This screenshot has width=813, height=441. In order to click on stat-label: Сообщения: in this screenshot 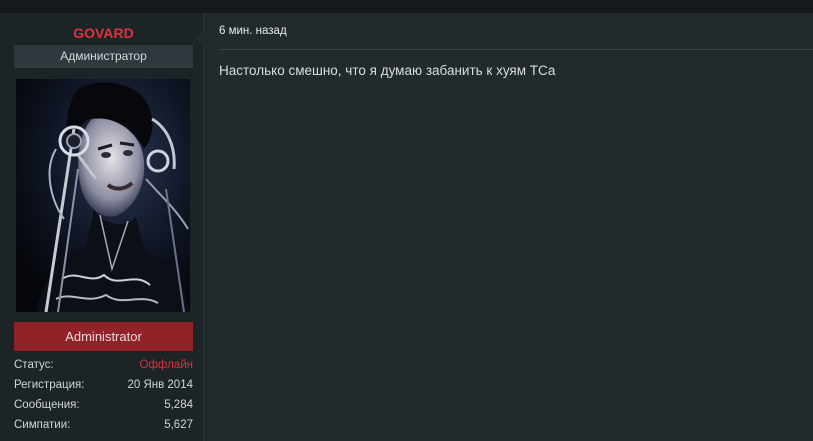, I will do `click(47, 405)`.